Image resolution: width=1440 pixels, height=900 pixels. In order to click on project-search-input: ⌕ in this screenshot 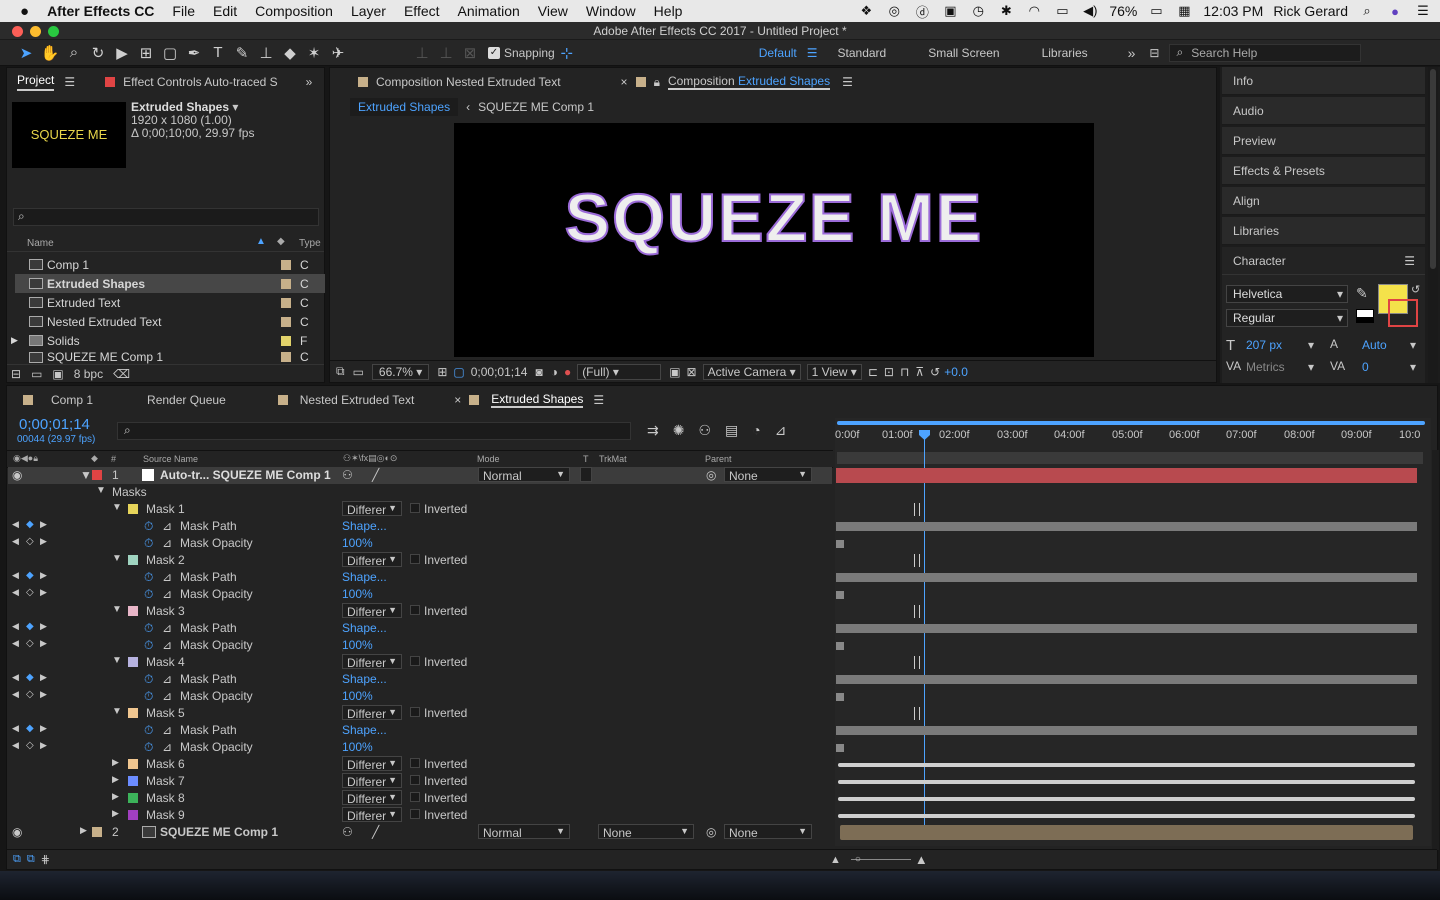, I will do `click(166, 217)`.